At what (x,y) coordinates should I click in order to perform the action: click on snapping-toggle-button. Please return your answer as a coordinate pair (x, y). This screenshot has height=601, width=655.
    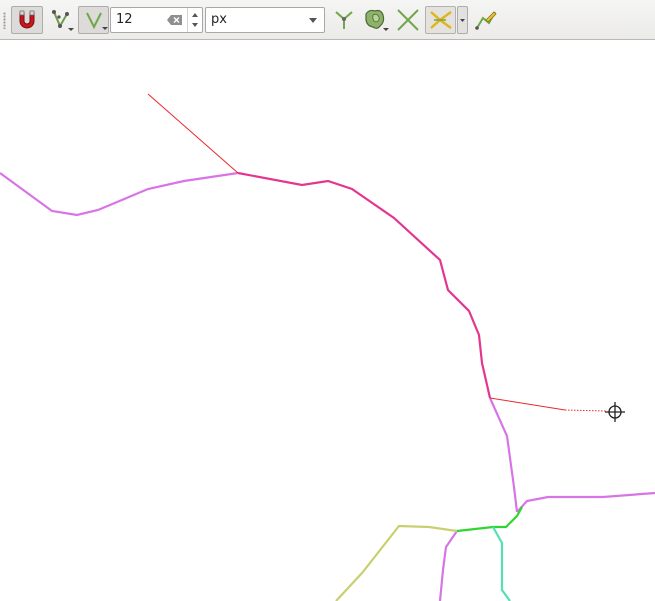
    Looking at the image, I should click on (27, 20).